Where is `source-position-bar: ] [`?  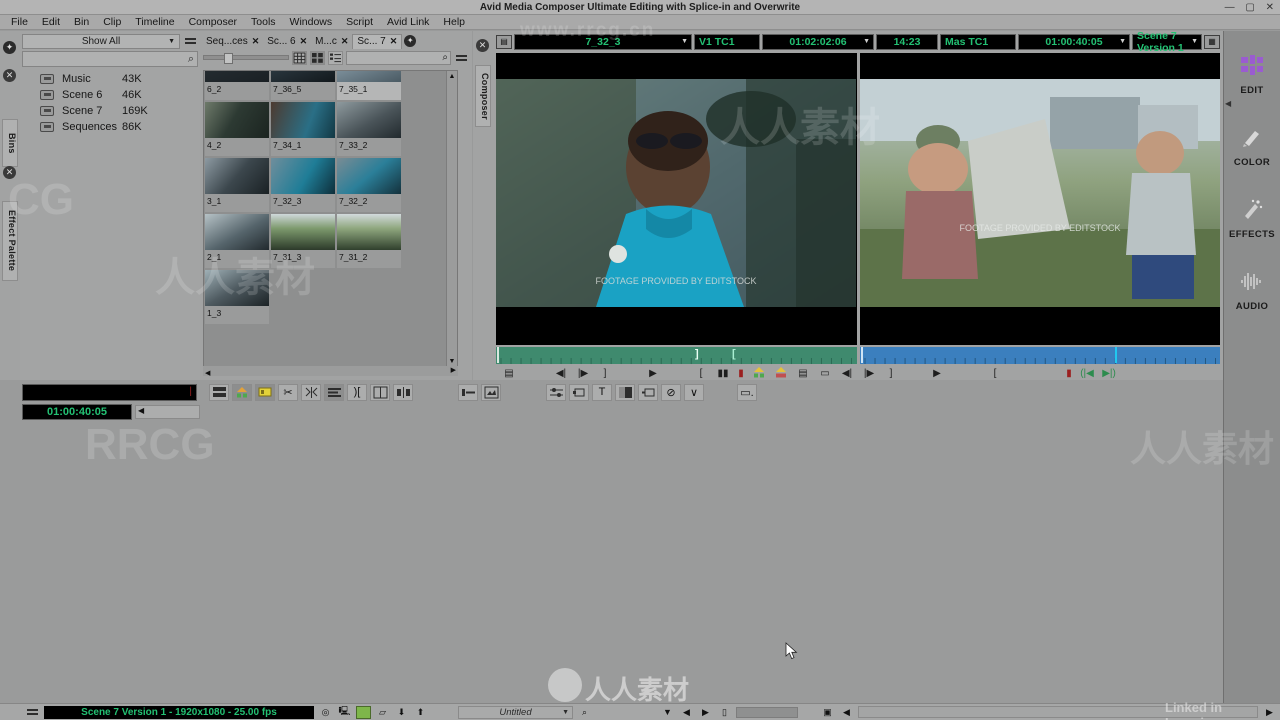 source-position-bar: ] [ is located at coordinates (676, 355).